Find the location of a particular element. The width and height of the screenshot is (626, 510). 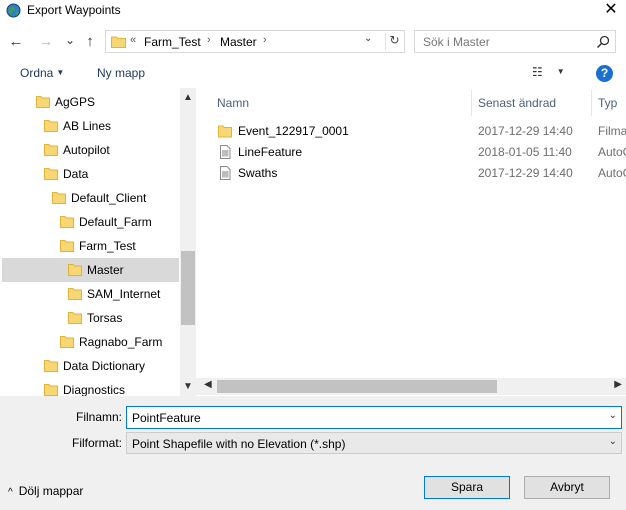

tree-vertical-scrollbar: ▲ ▼ is located at coordinates (188, 242).